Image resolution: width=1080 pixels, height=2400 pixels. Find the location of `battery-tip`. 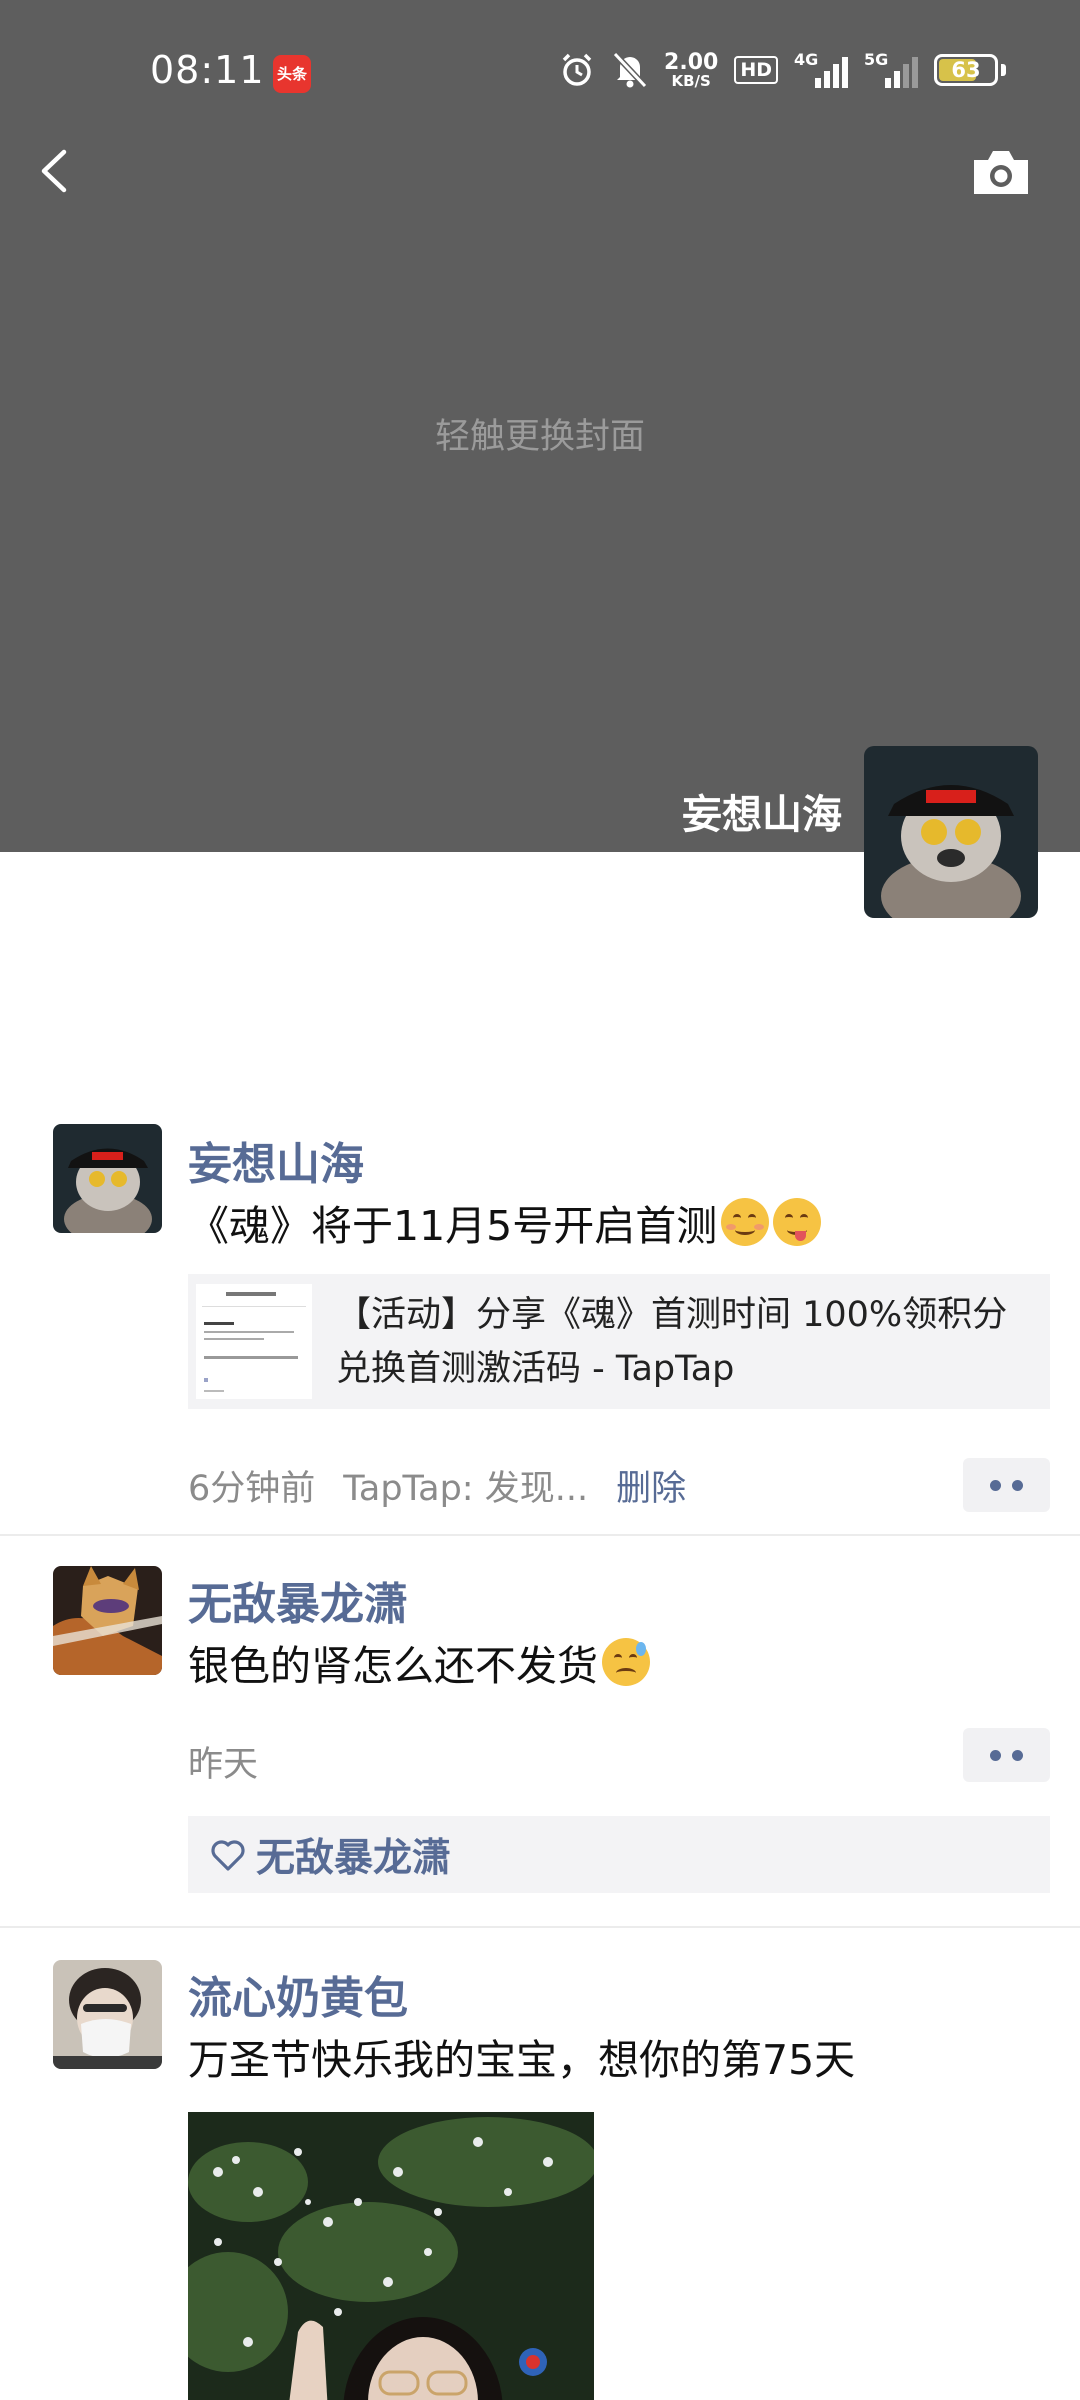

battery-tip is located at coordinates (1003, 70).